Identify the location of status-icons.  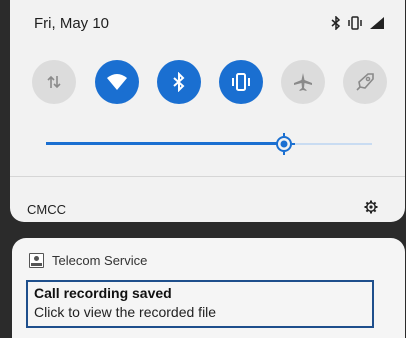
(358, 23).